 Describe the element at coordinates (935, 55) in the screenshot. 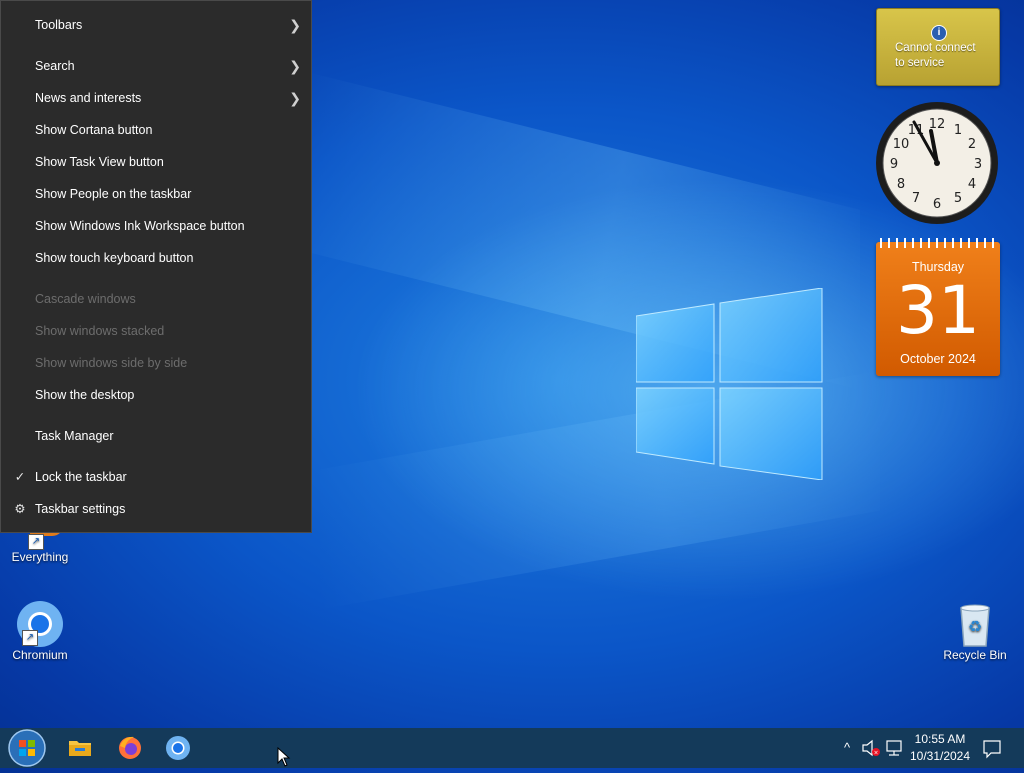

I see `weather-message: Cannot connect to service` at that location.